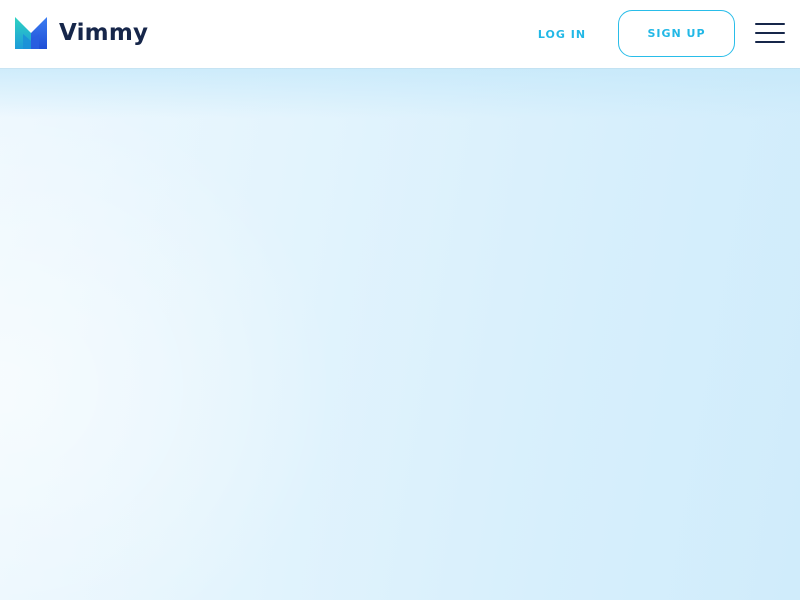  I want to click on signup-button: SIGN UP, so click(676, 33).